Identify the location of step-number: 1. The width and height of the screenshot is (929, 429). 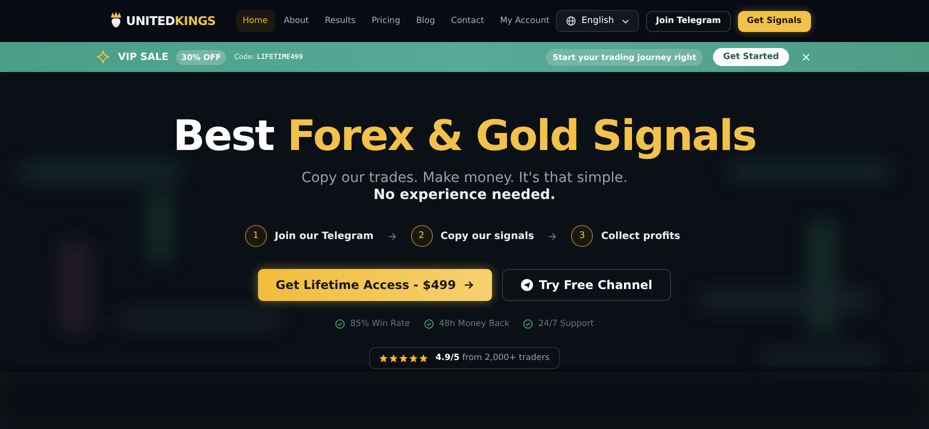
(255, 236).